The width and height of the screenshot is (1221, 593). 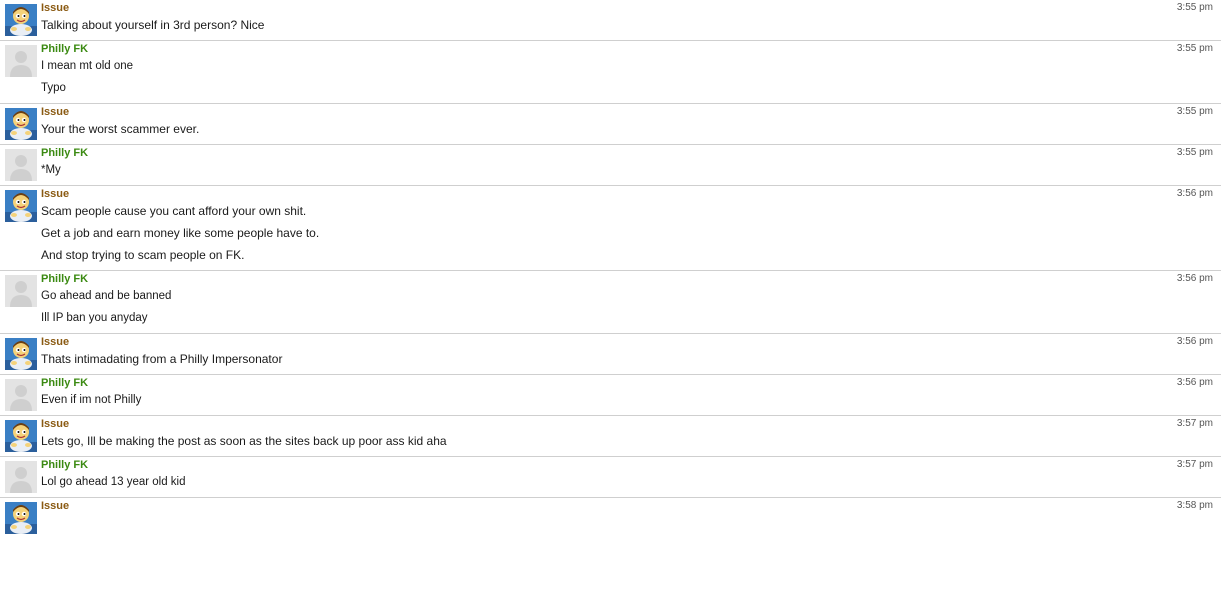 I want to click on chat-message: Philly FK 3:55 pm I mean mt old one Typo, so click(x=610, y=72).